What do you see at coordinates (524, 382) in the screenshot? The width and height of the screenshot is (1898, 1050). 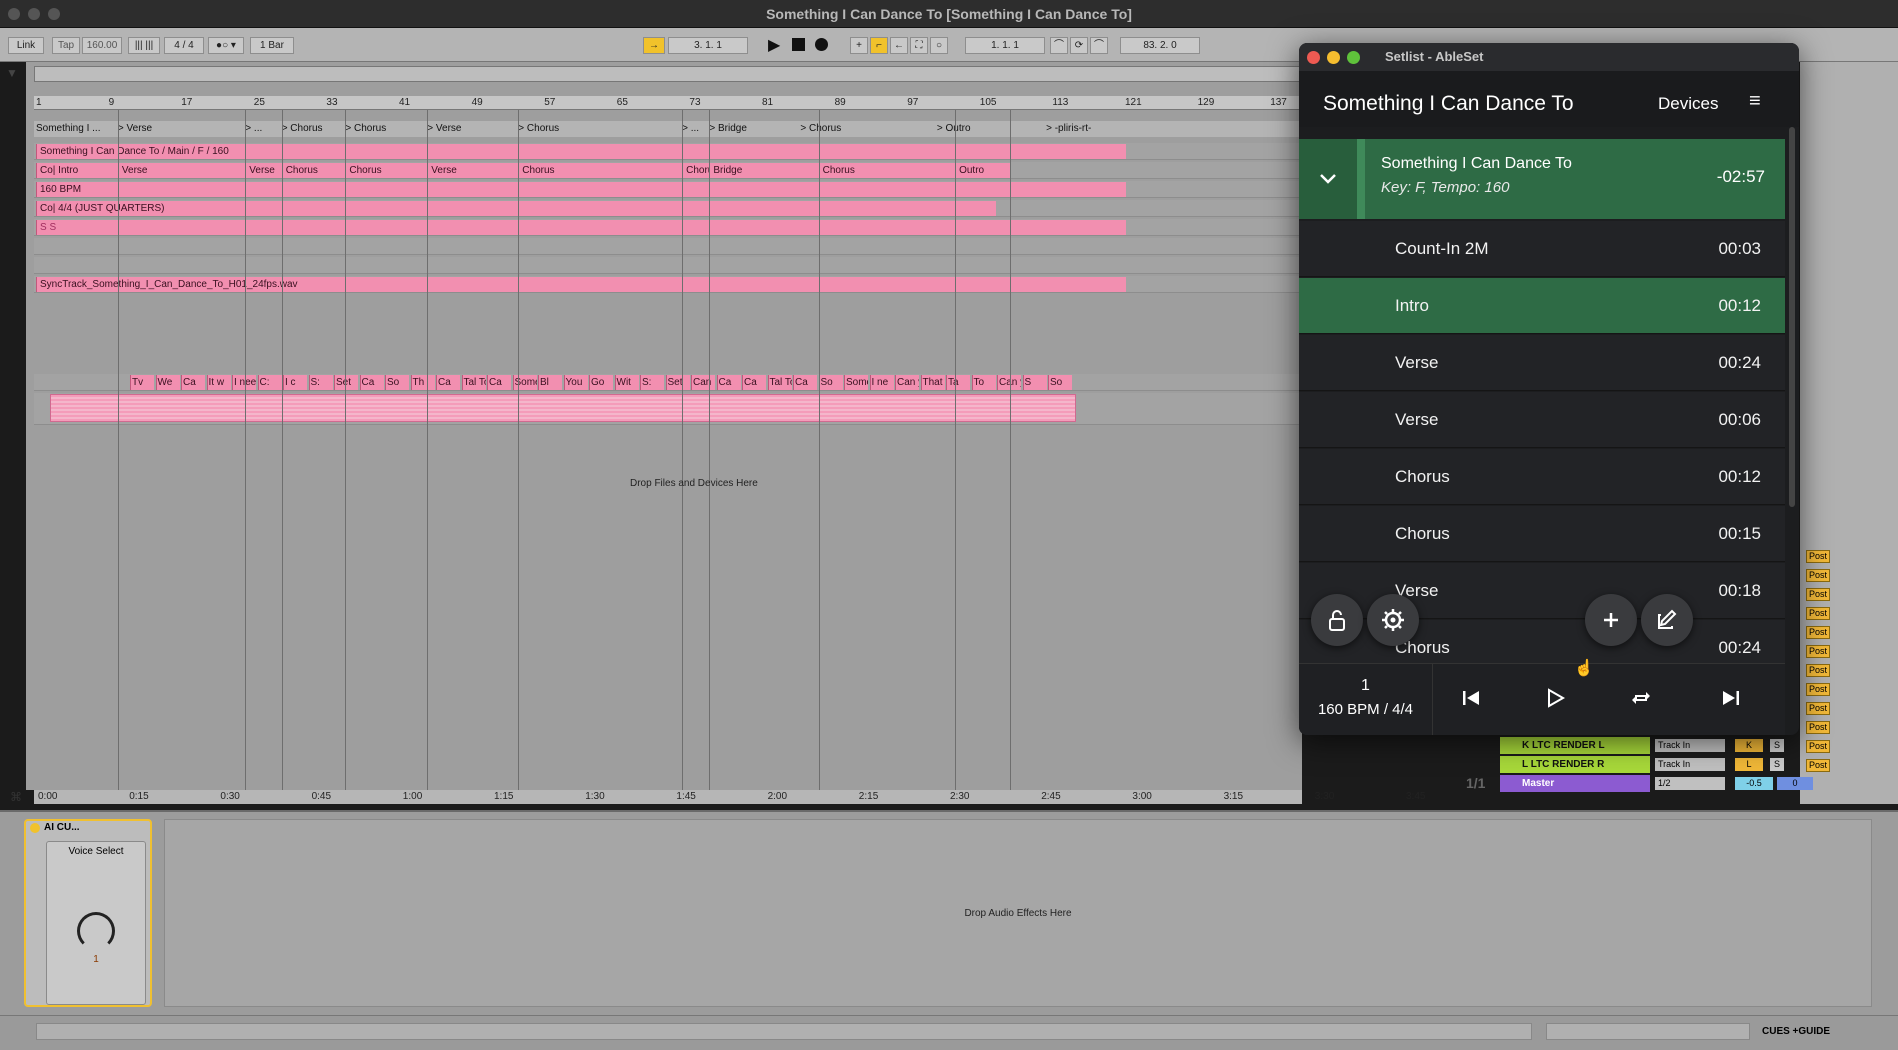 I see `lyric-clip: Somet` at bounding box center [524, 382].